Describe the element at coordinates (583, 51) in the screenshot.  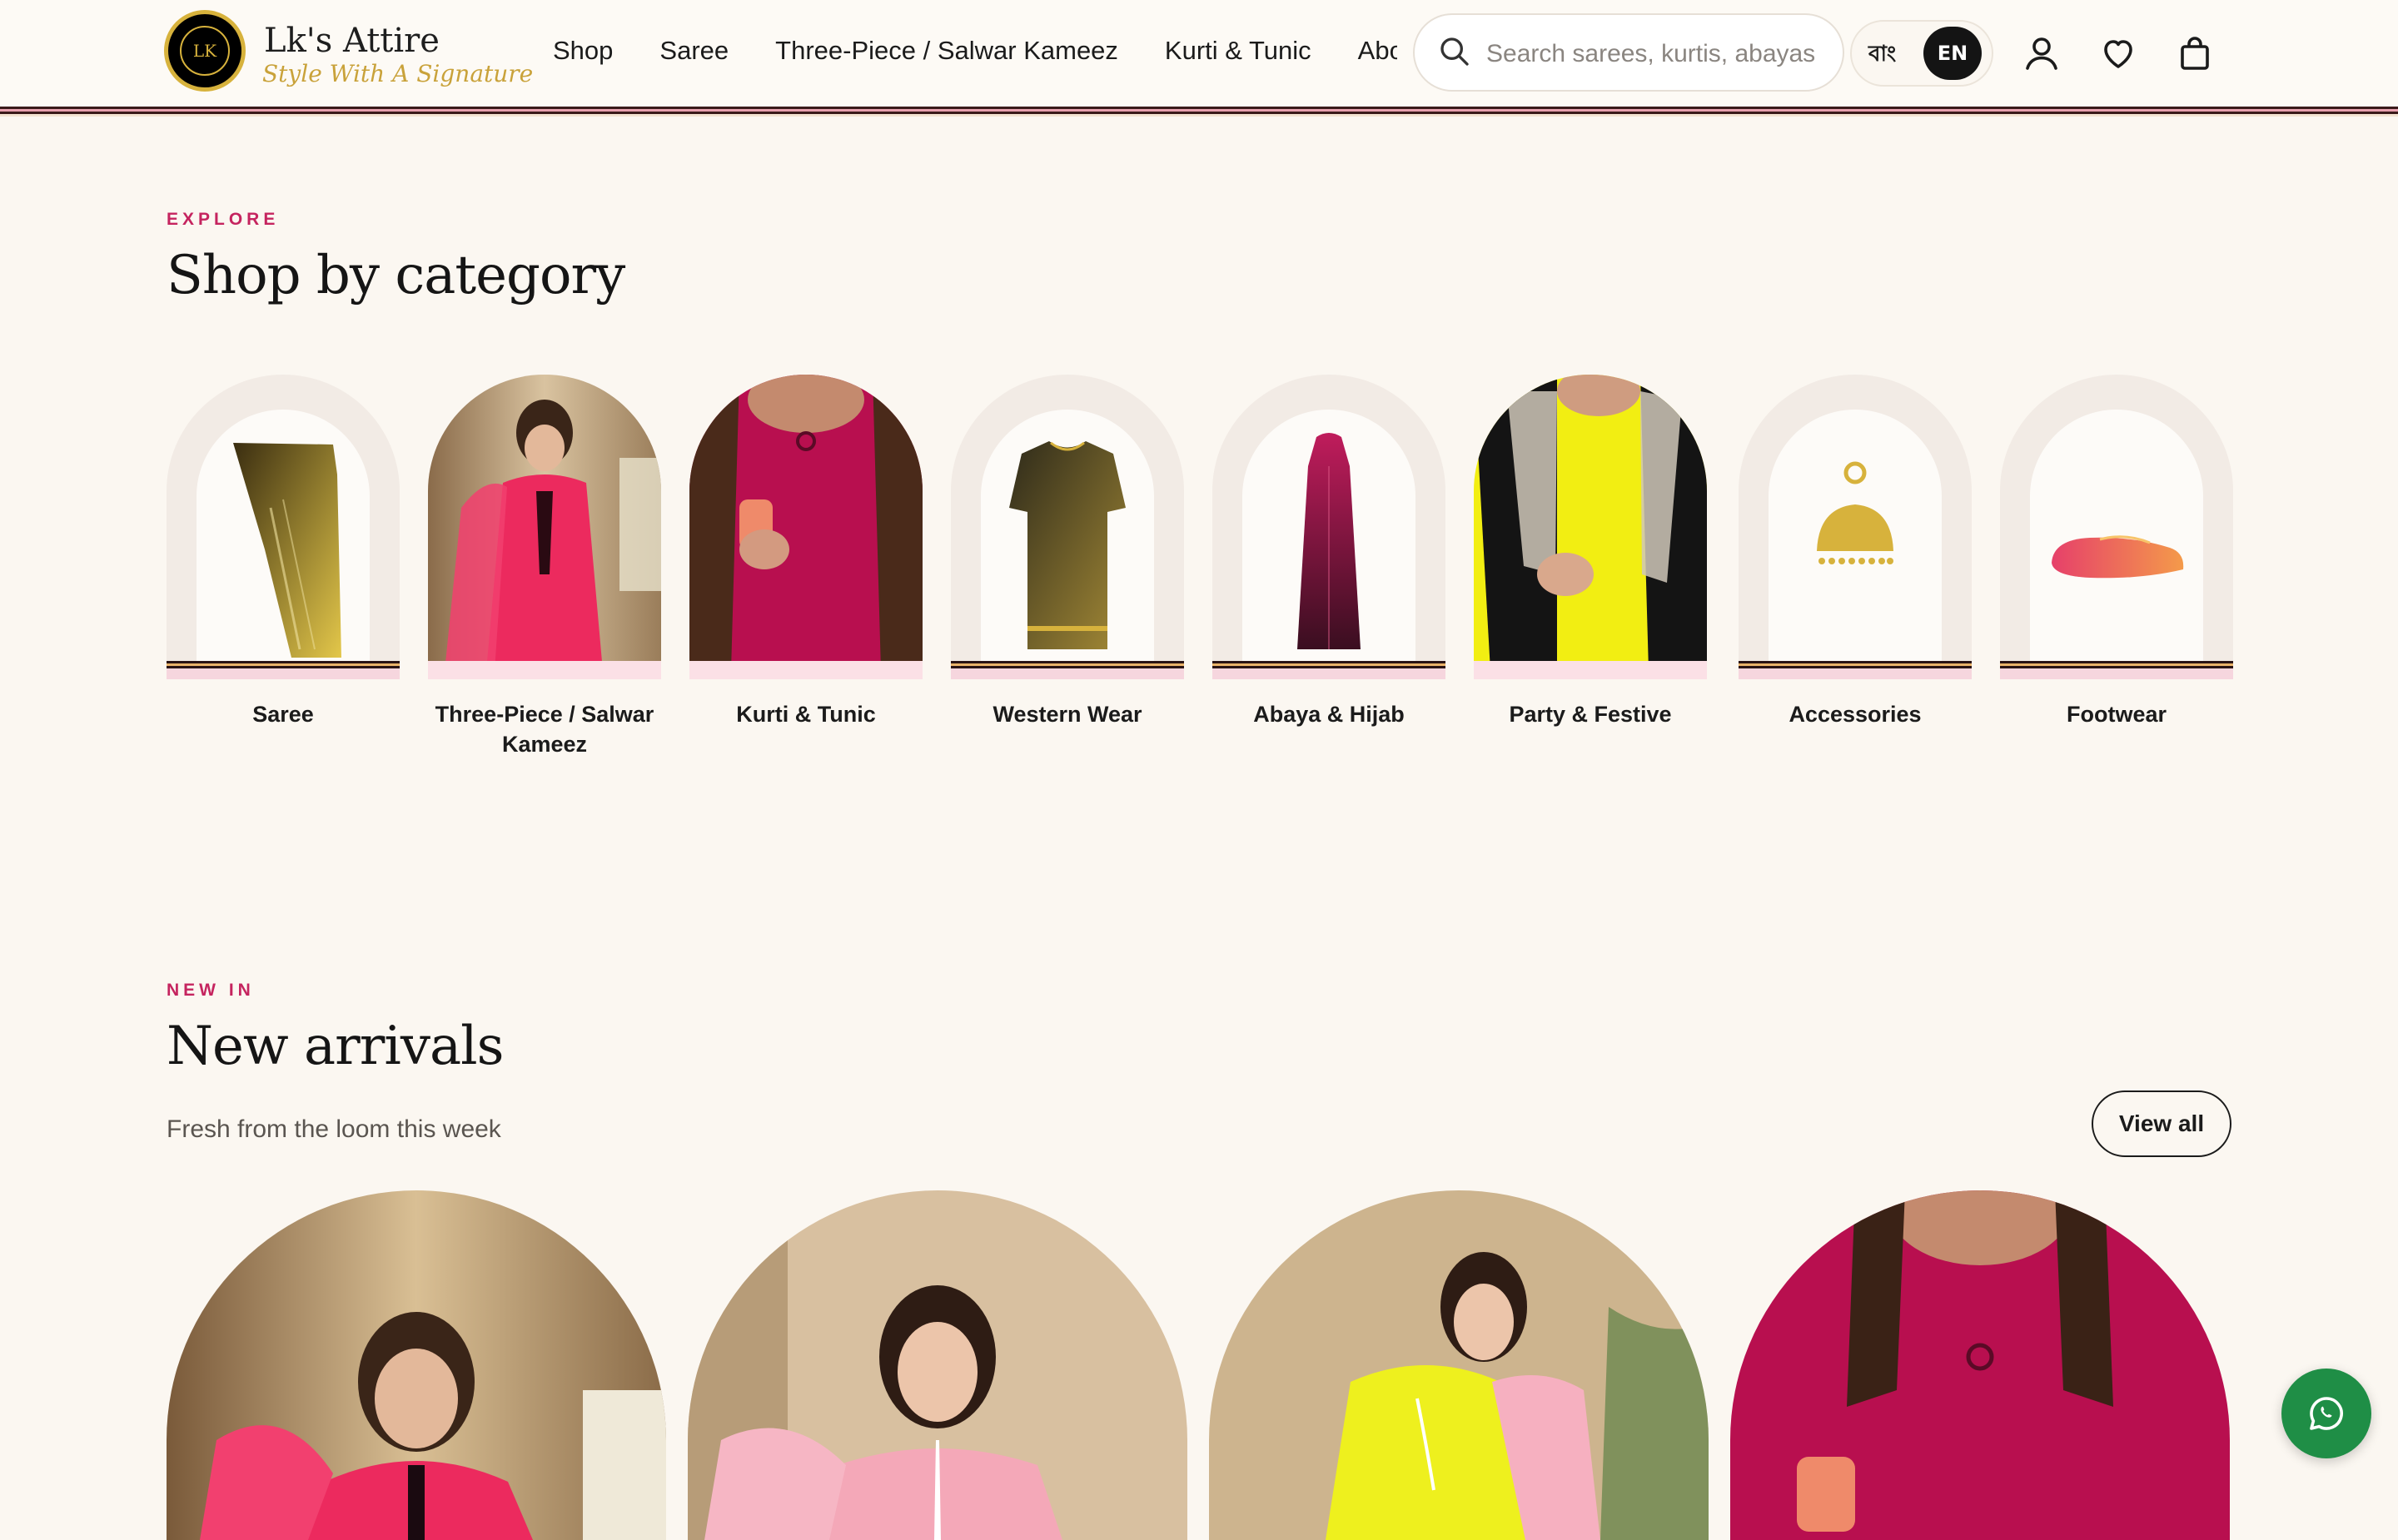
I see `nav-shop: Shop` at that location.